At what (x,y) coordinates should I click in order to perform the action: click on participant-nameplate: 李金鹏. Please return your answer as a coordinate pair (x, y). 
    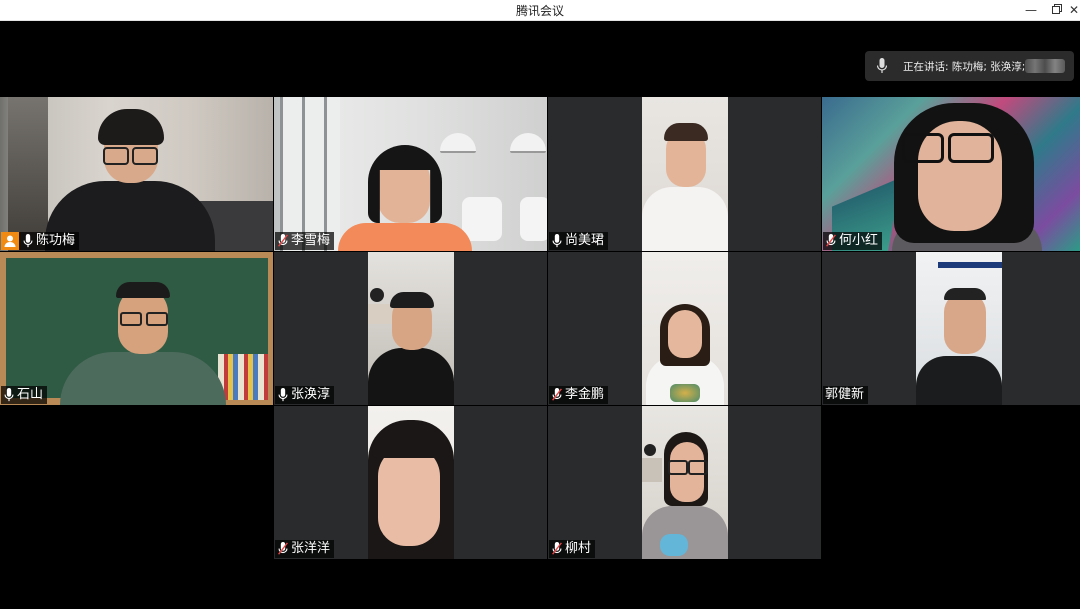
    Looking at the image, I should click on (579, 395).